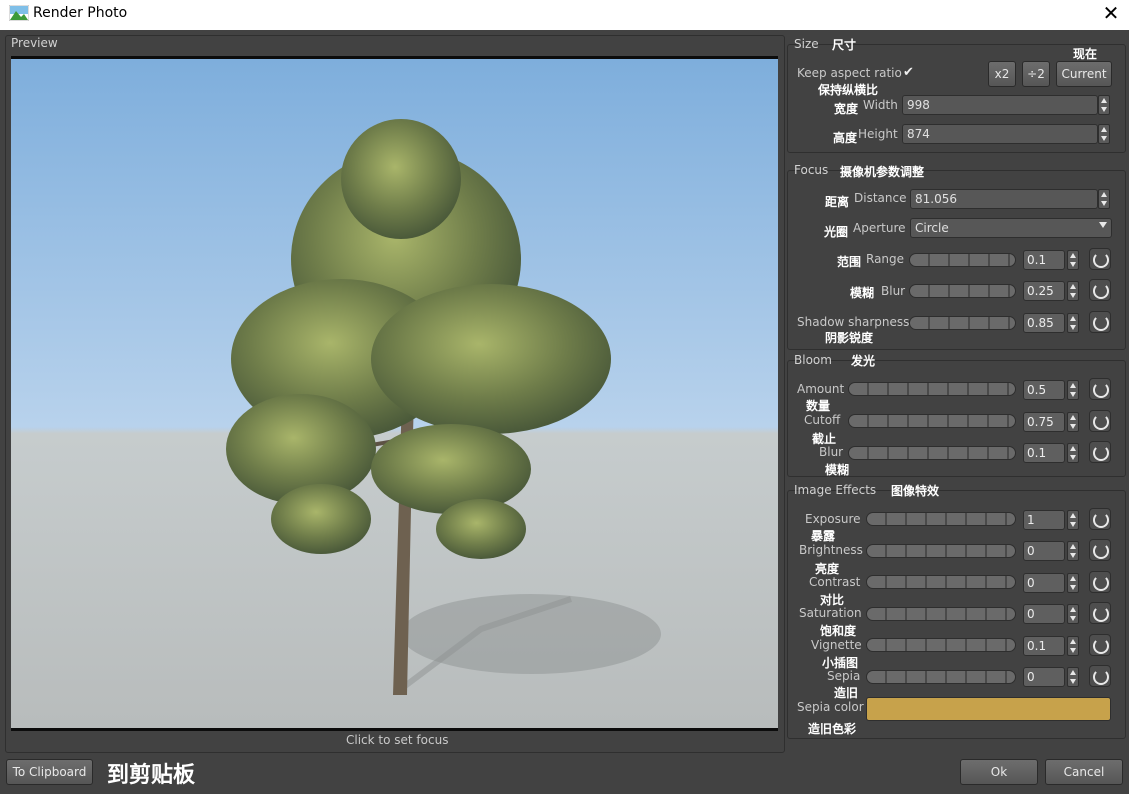 Image resolution: width=1129 pixels, height=794 pixels. What do you see at coordinates (1073, 422) in the screenshot?
I see `cutoff-spinner` at bounding box center [1073, 422].